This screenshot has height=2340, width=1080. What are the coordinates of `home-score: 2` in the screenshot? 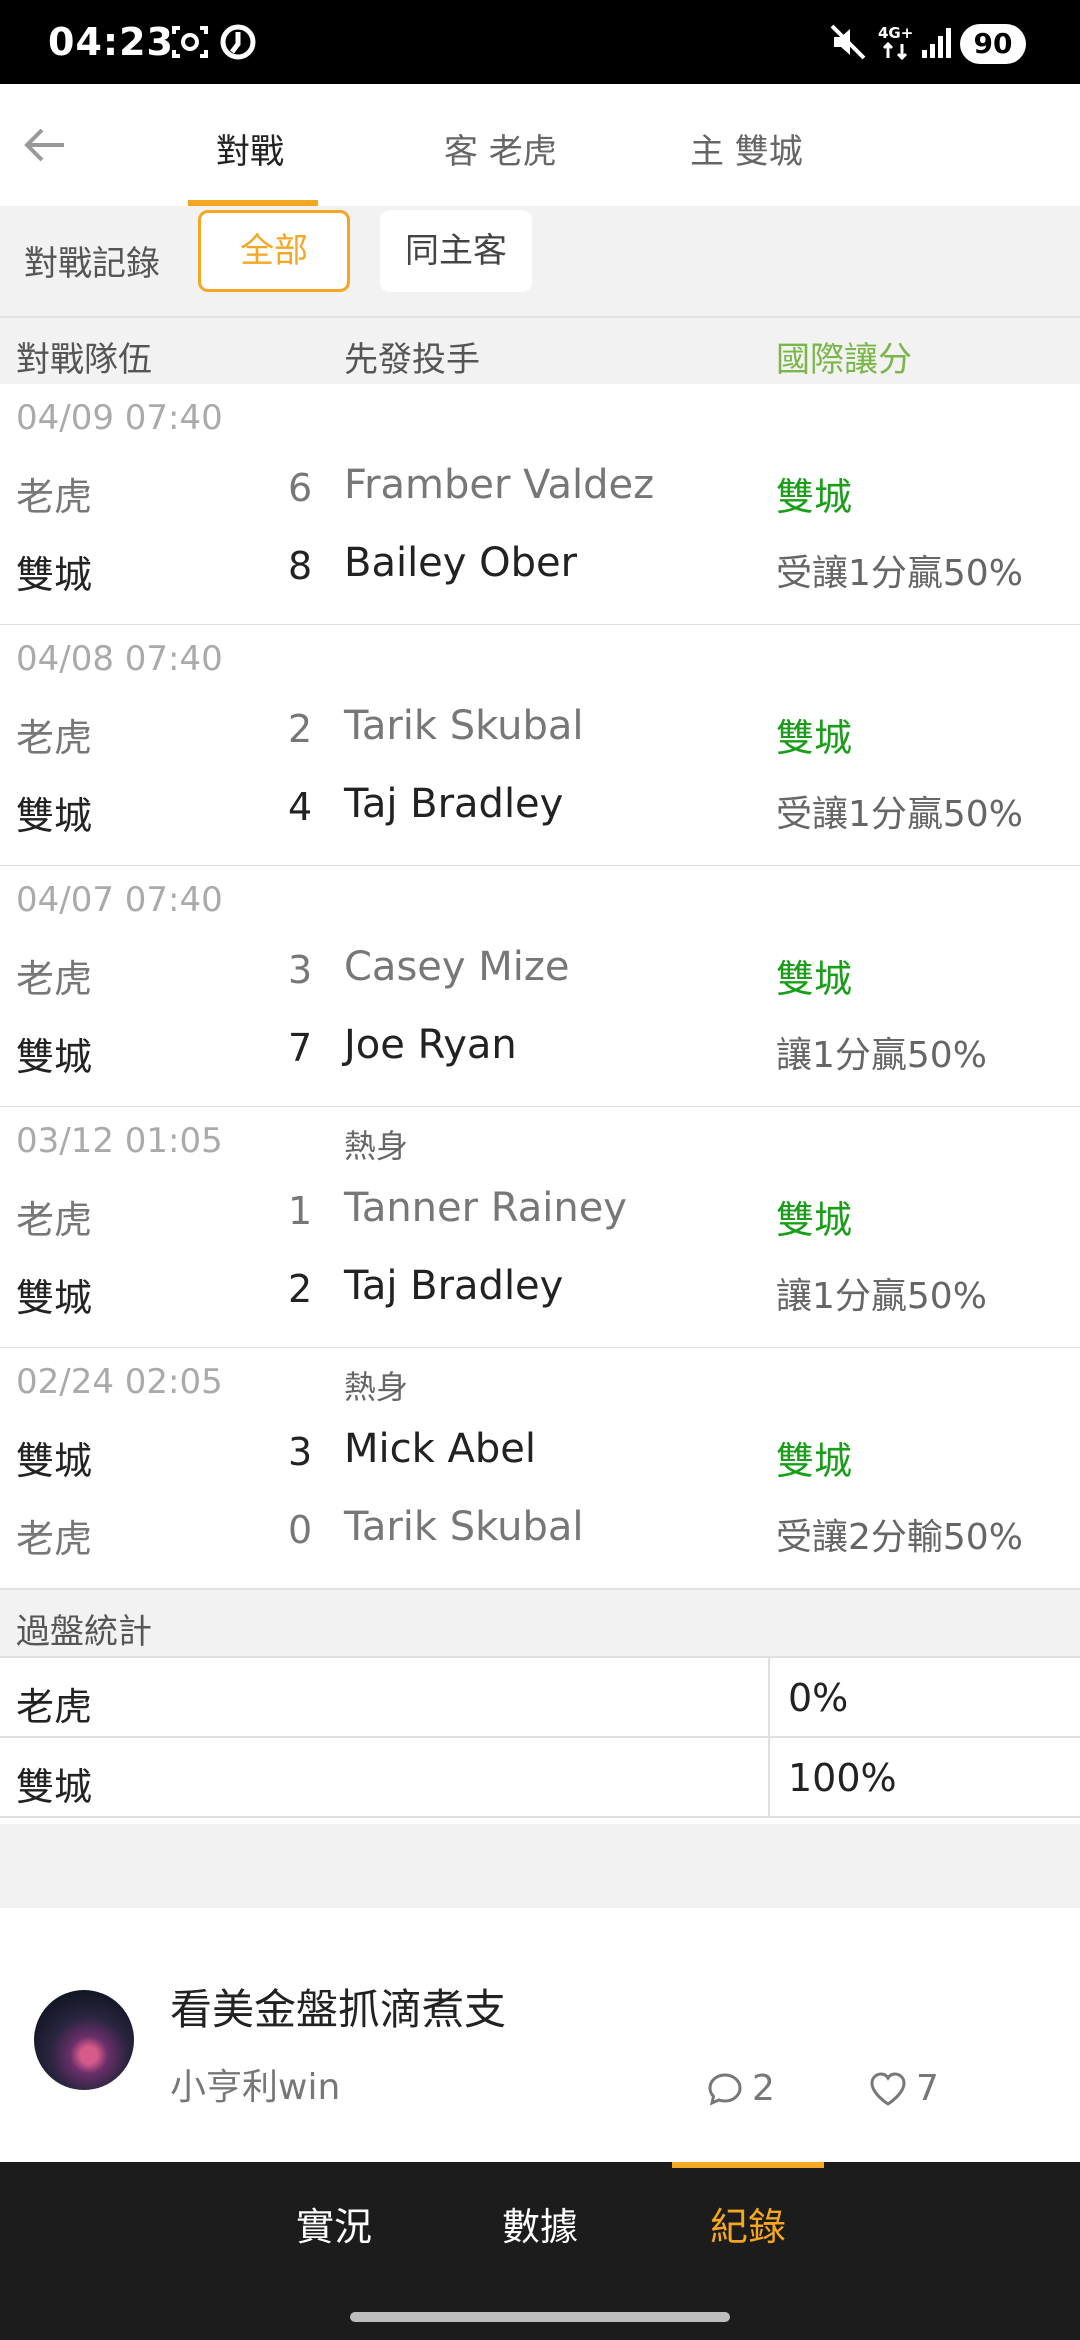 It's located at (300, 1289).